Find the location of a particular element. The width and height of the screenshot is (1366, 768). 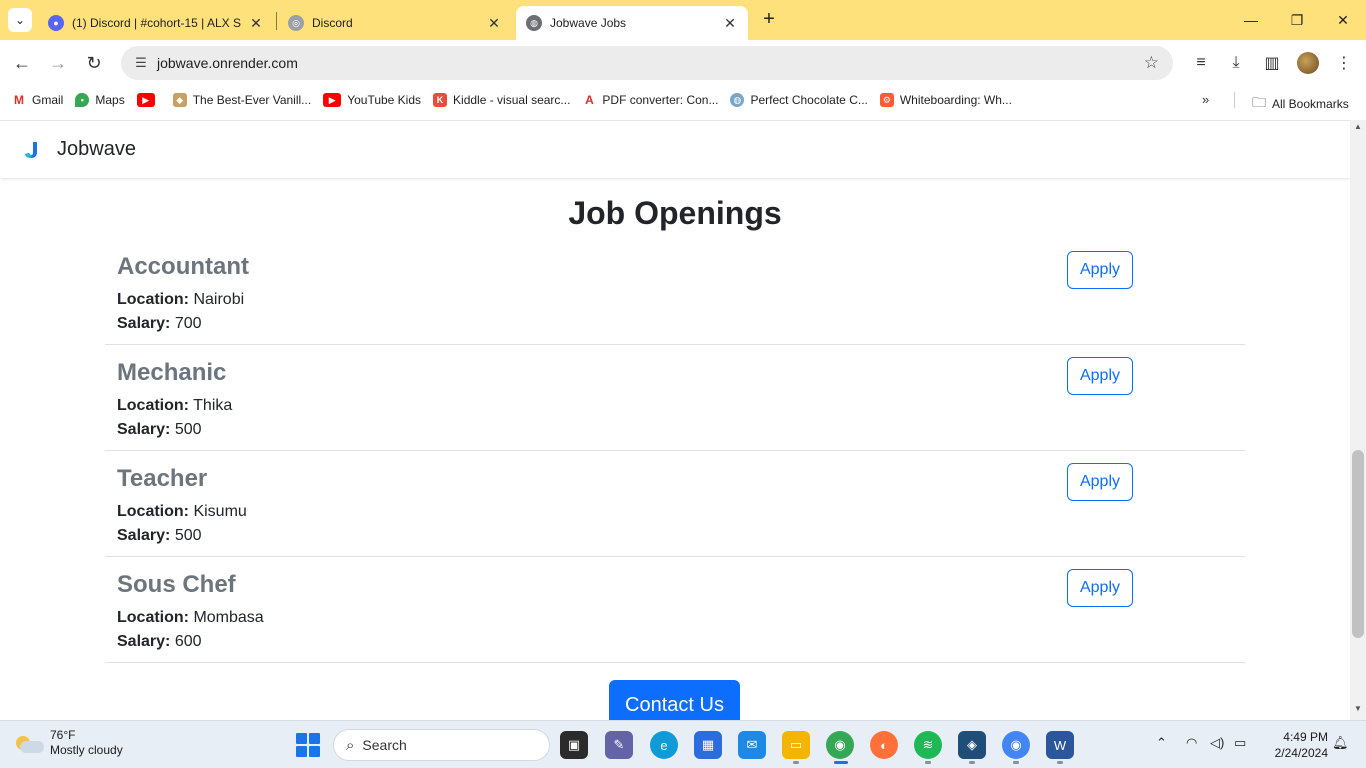

address-bar: ☰ jobwave.onrender.com ☆ is located at coordinates (647, 63).